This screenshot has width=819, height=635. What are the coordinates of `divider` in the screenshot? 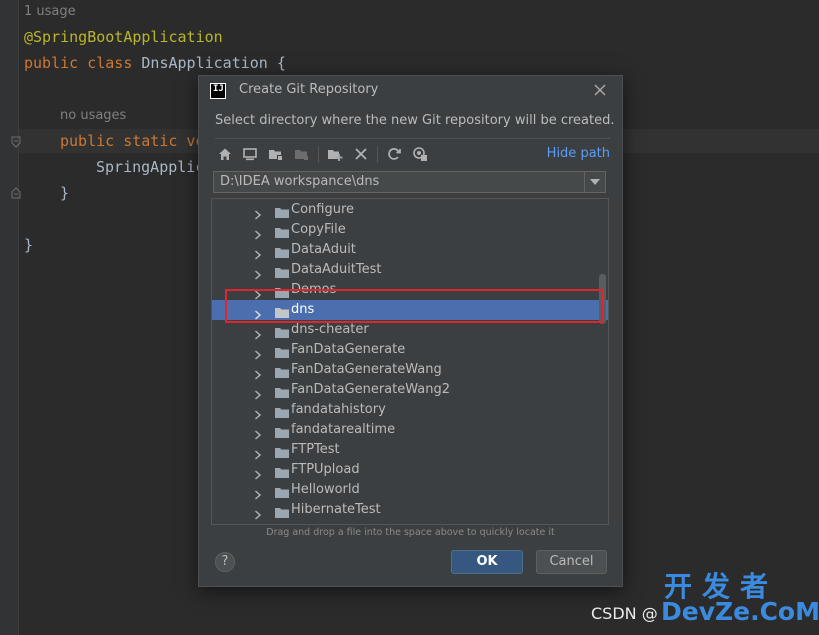 It's located at (412, 138).